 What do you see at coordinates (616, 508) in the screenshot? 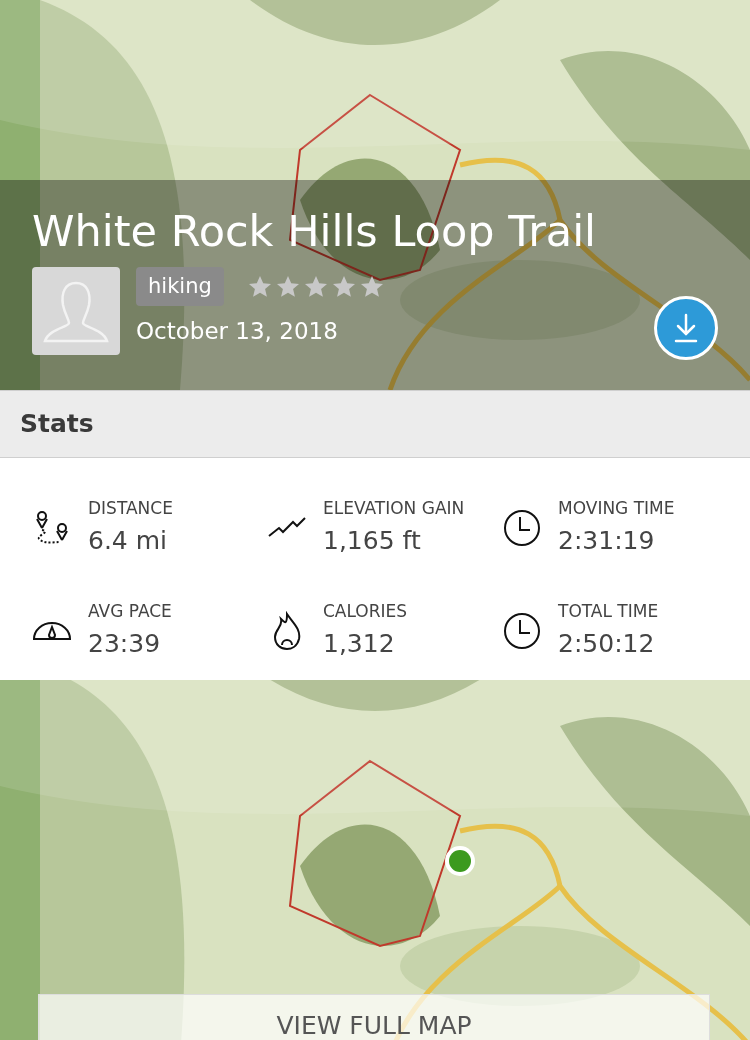
I see `stat-label: MOVING TIME` at bounding box center [616, 508].